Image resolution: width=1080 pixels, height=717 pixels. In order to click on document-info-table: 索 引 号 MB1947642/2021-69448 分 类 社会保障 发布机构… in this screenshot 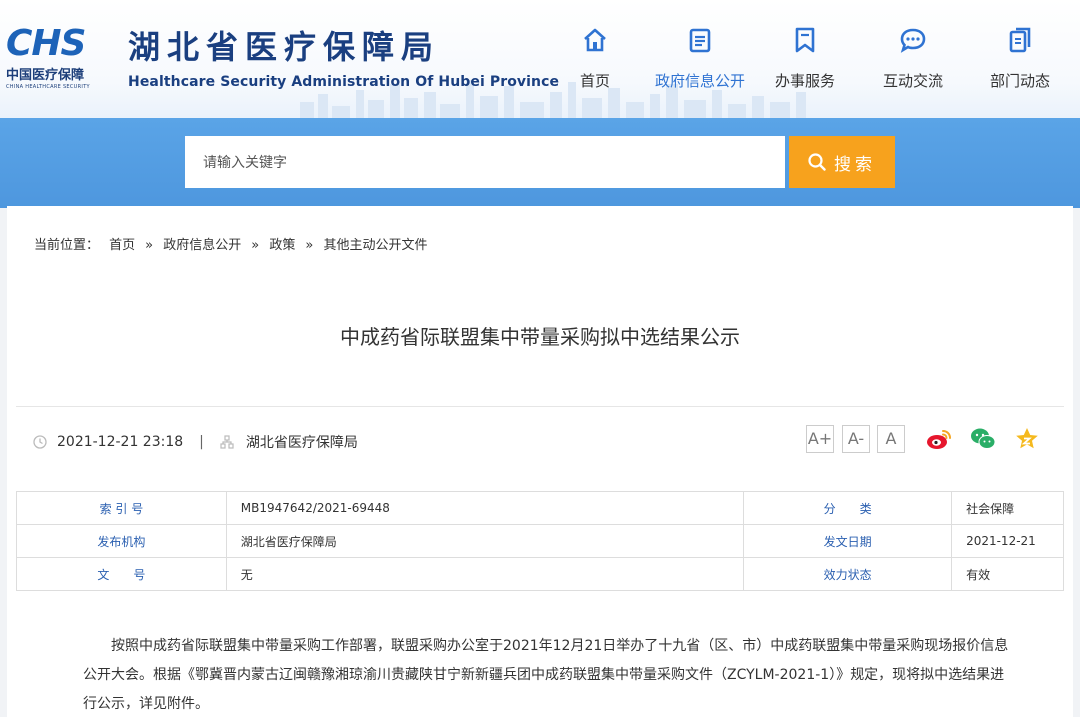, I will do `click(540, 541)`.